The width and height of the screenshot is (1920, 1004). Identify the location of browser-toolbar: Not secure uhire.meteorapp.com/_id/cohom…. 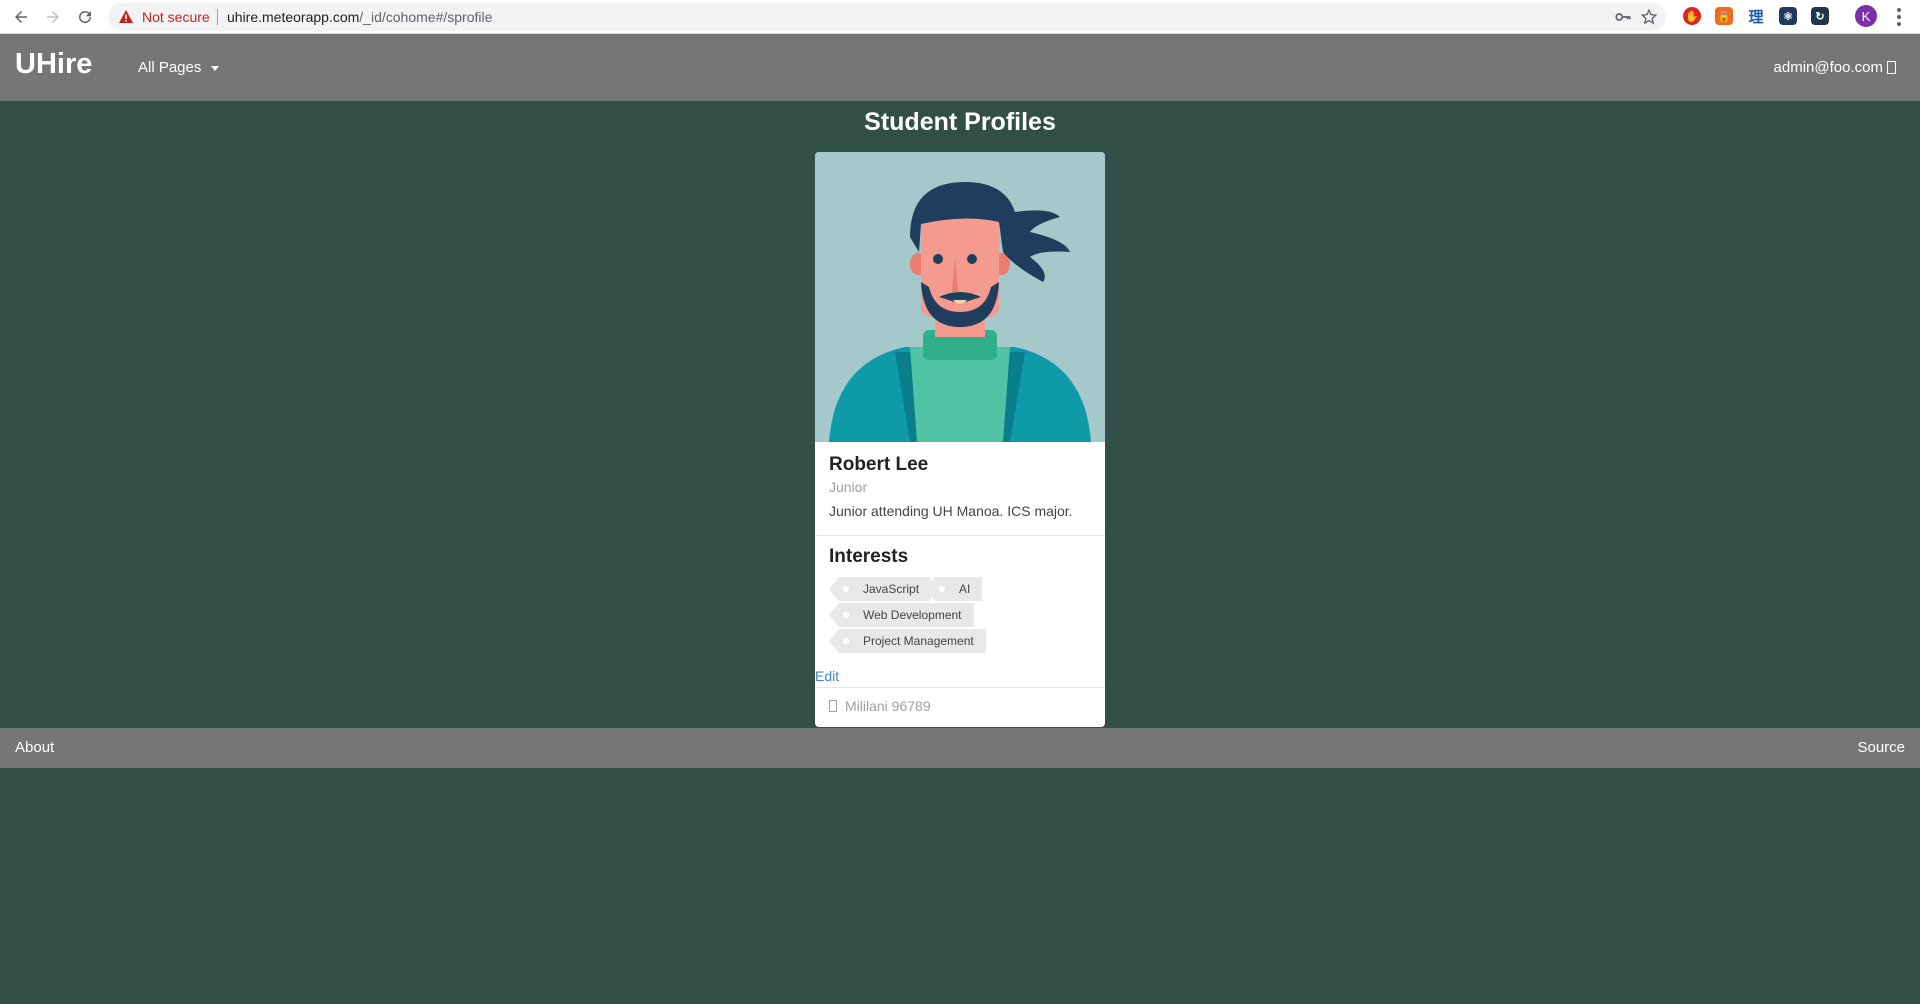
(960, 17).